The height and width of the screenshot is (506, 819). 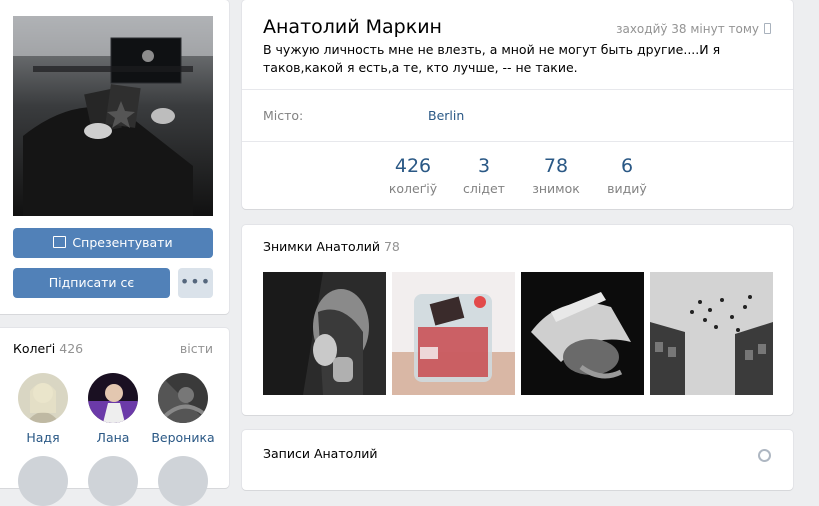 I want to click on wall-posts-card: Записи Анатолий, so click(x=517, y=460).